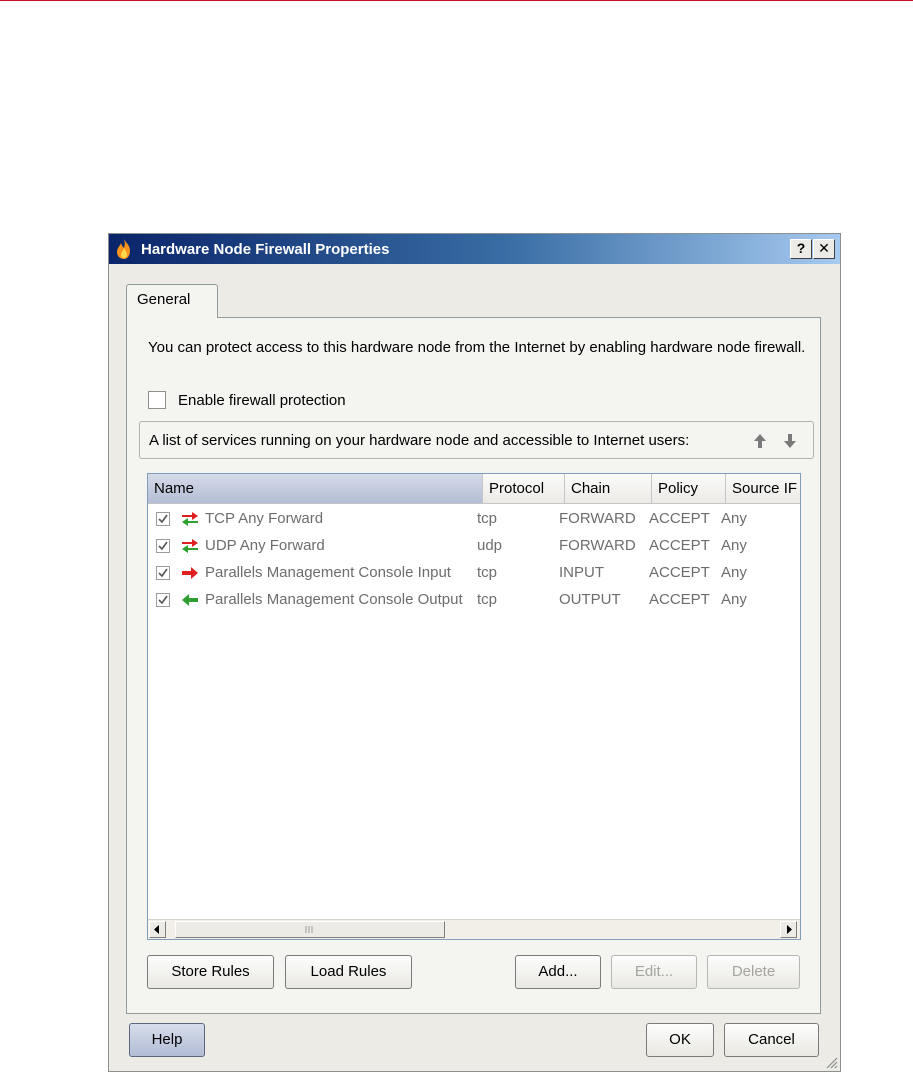 The height and width of the screenshot is (1074, 913). Describe the element at coordinates (771, 1040) in the screenshot. I see `cancel-button: Cancel` at that location.